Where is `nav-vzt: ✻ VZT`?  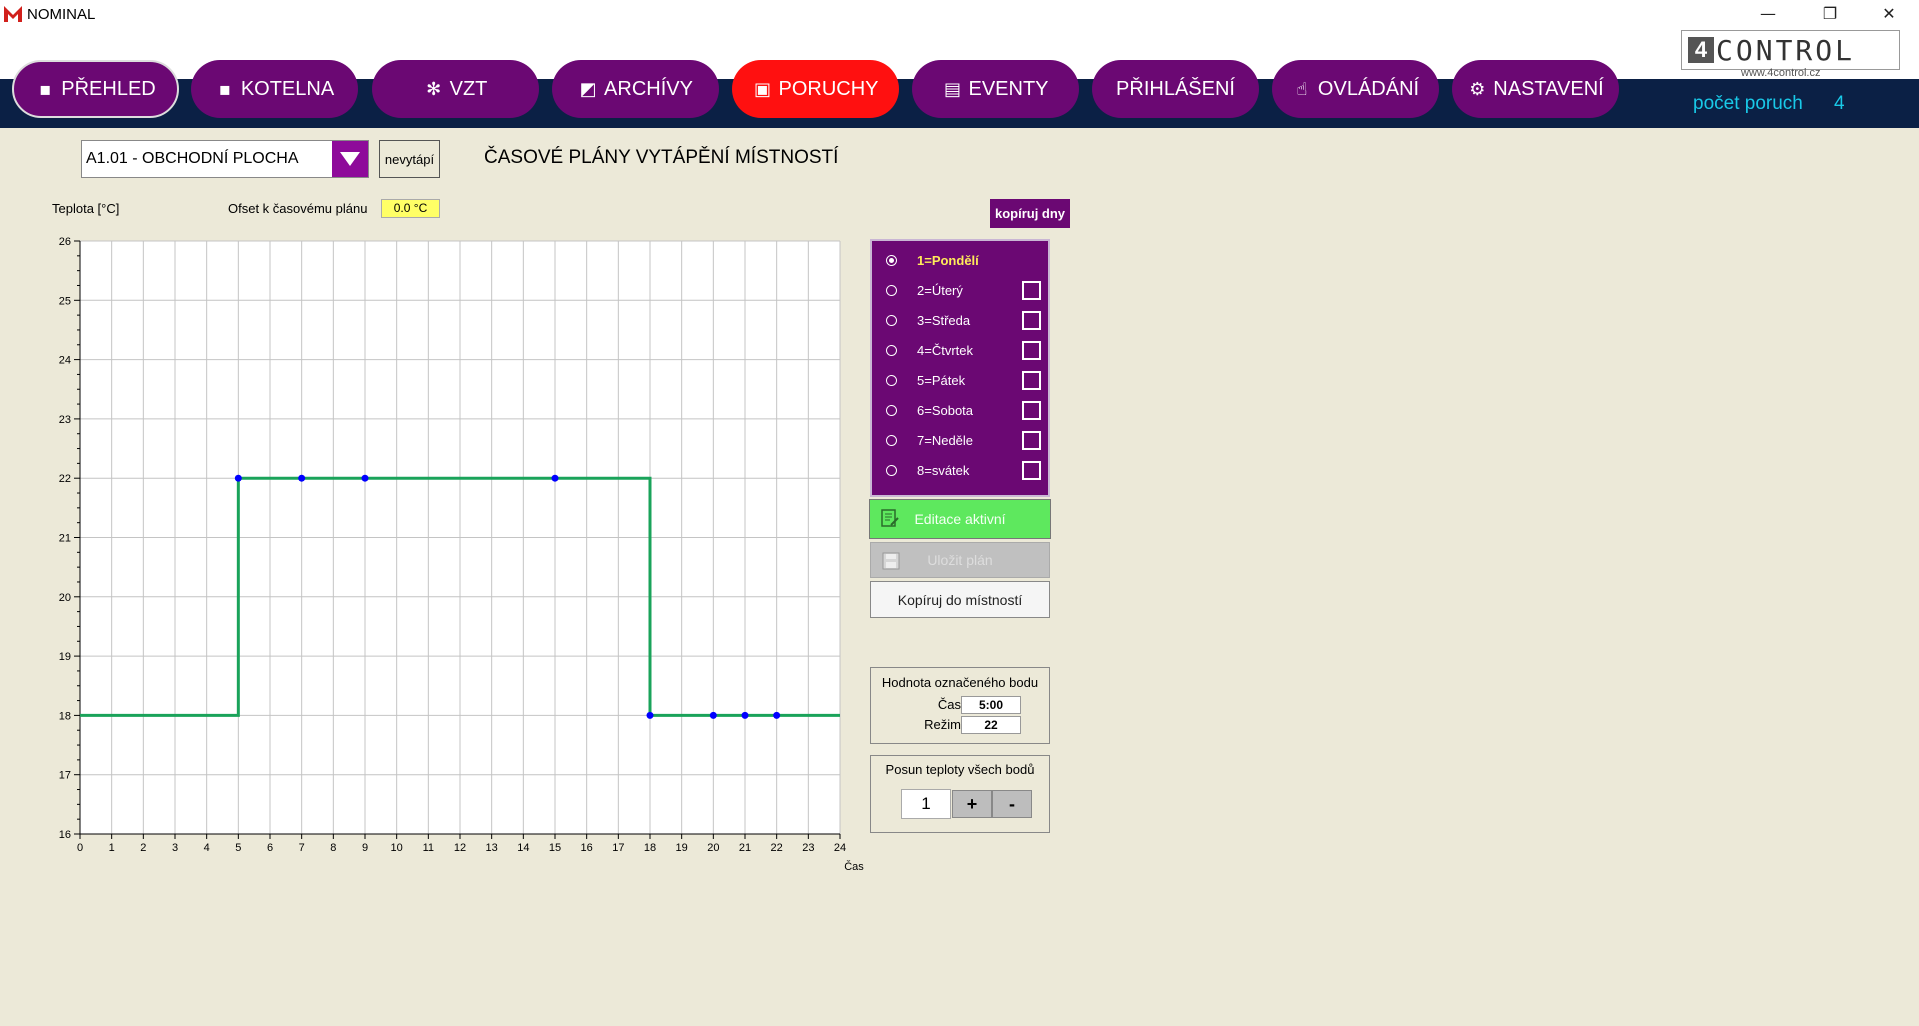 nav-vzt: ✻ VZT is located at coordinates (455, 89).